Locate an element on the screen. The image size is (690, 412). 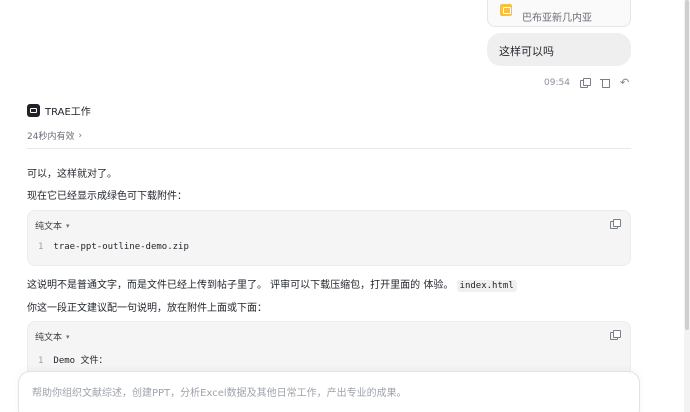
chevron-right-icon: › is located at coordinates (80, 135).